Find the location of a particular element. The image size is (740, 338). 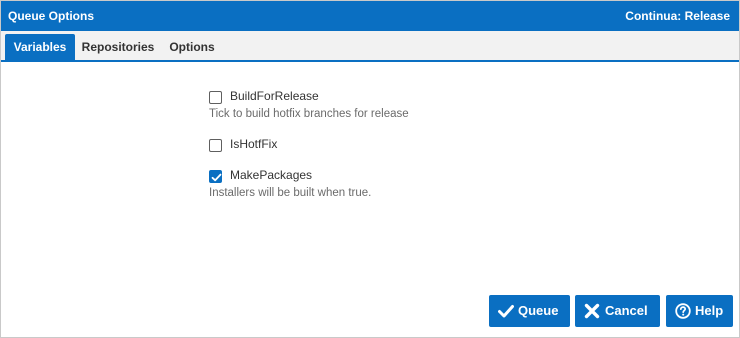

tab-bar: Variables Repositories Options is located at coordinates (370, 46).